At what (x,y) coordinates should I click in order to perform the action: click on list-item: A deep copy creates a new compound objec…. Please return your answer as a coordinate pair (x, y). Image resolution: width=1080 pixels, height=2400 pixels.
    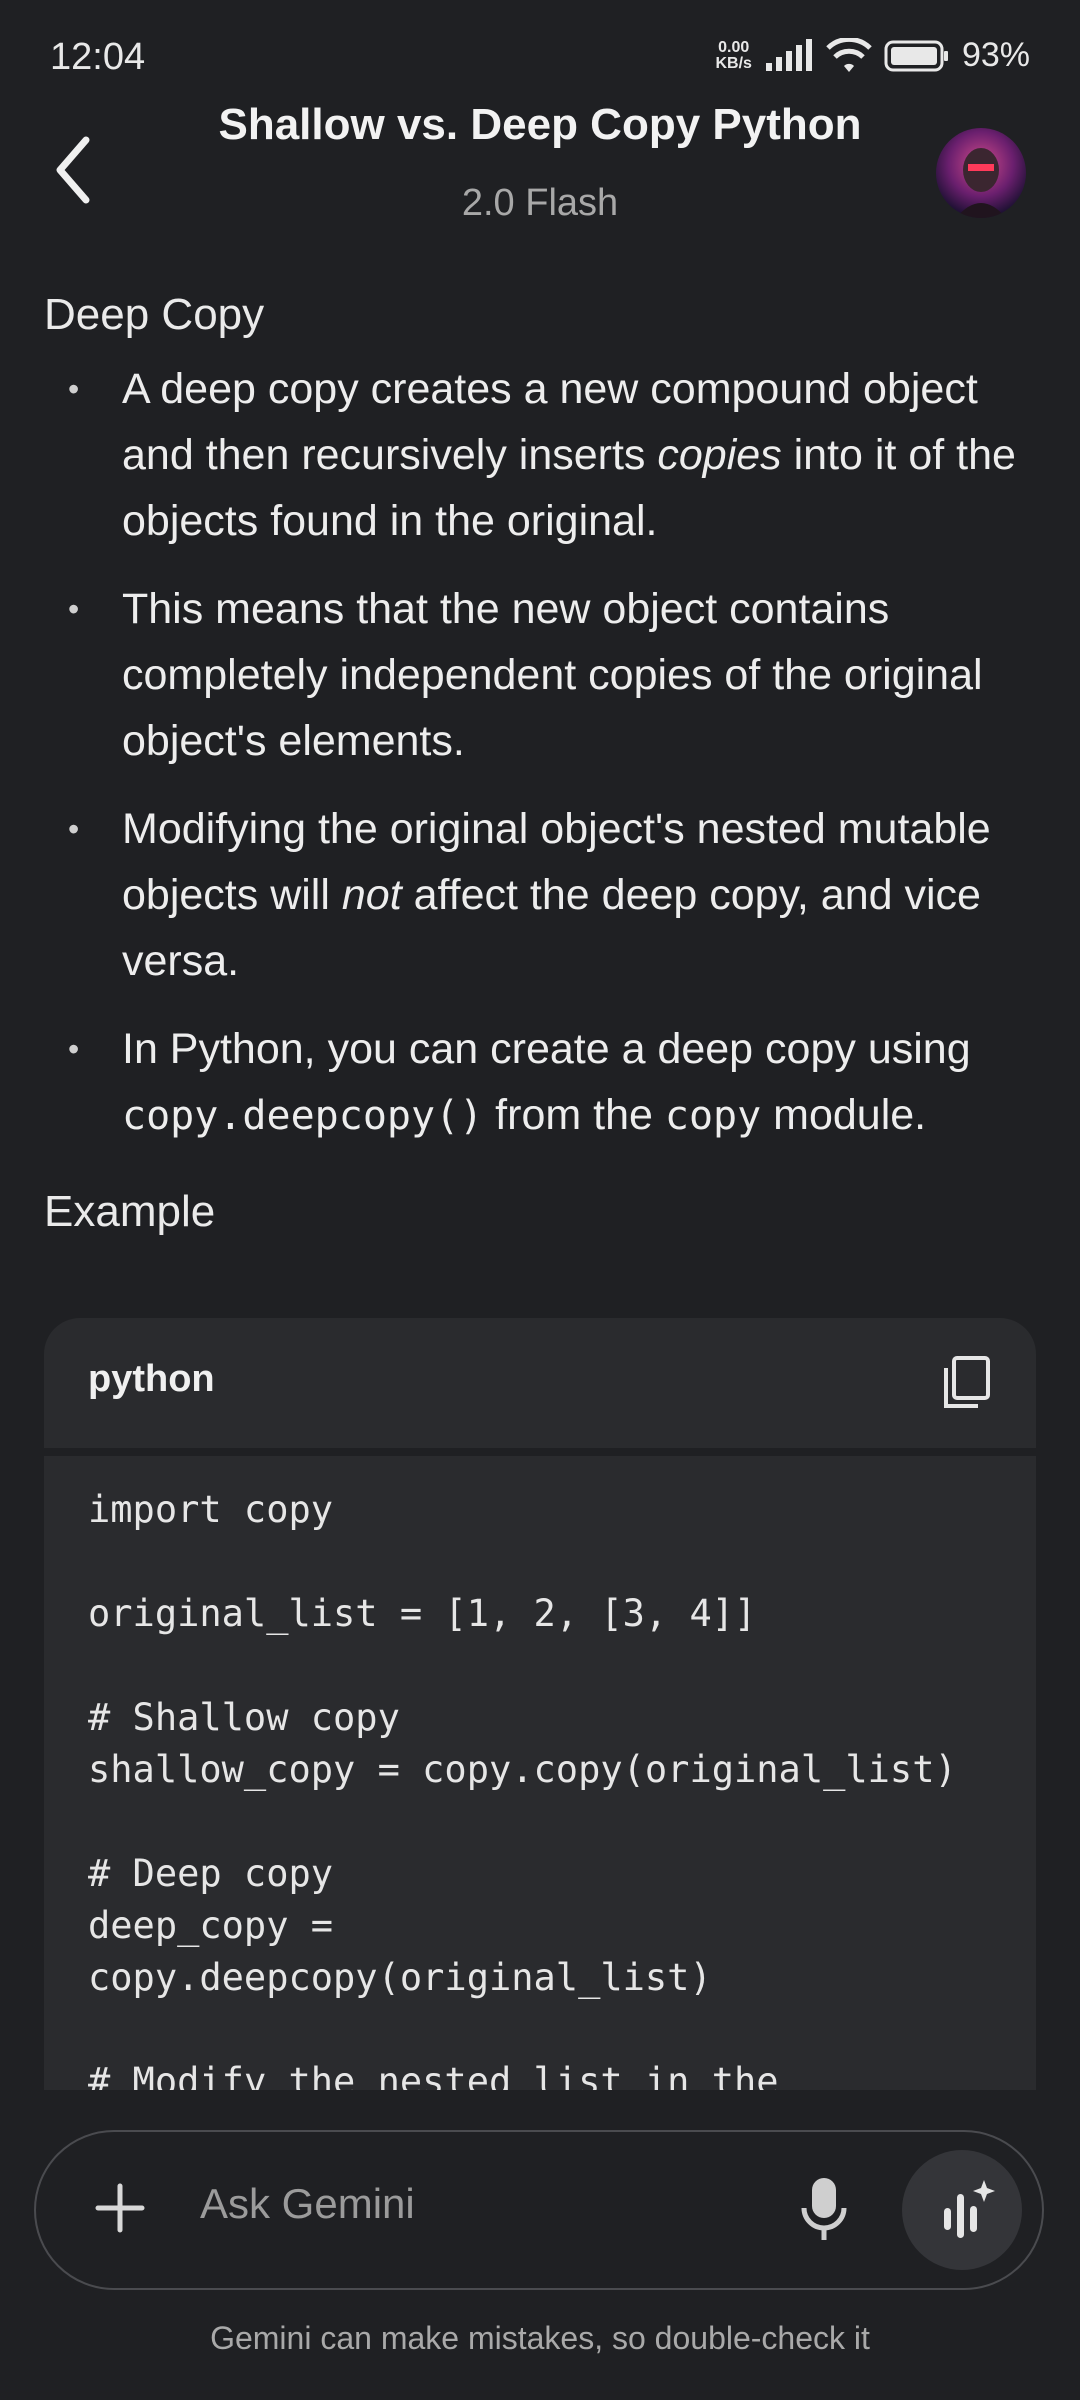
    Looking at the image, I should click on (540, 455).